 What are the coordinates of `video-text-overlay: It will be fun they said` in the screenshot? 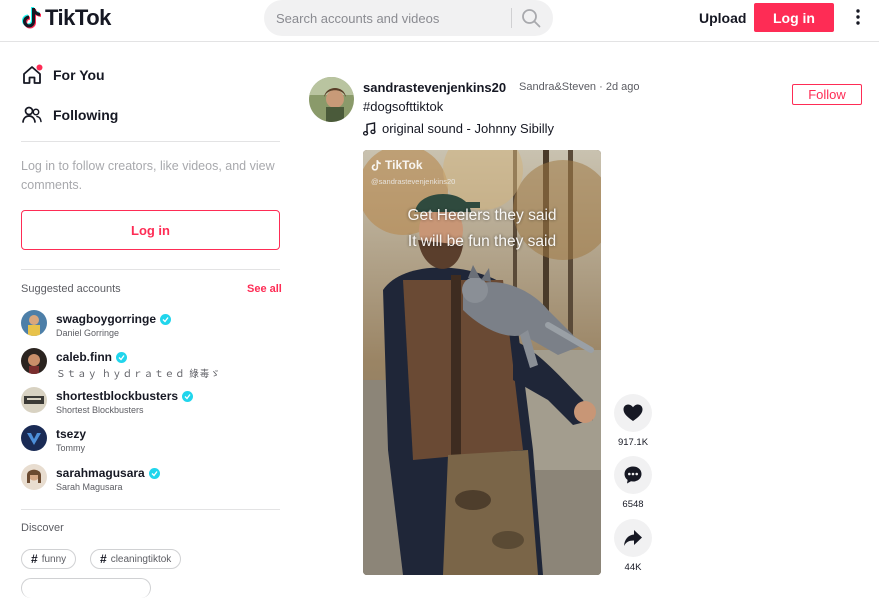 It's located at (482, 241).